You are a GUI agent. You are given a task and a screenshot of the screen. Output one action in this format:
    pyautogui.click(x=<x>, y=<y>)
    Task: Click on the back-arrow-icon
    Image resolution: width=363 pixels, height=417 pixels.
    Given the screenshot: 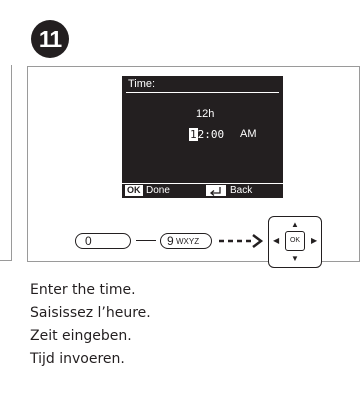 What is the action you would take?
    pyautogui.click(x=216, y=190)
    